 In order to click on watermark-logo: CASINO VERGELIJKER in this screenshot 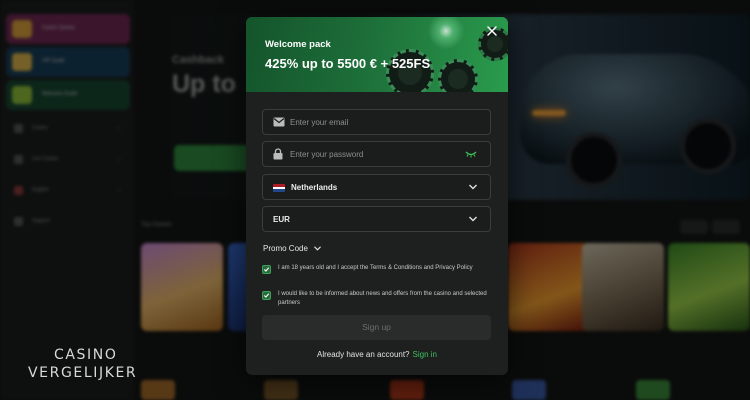, I will do `click(89, 364)`.